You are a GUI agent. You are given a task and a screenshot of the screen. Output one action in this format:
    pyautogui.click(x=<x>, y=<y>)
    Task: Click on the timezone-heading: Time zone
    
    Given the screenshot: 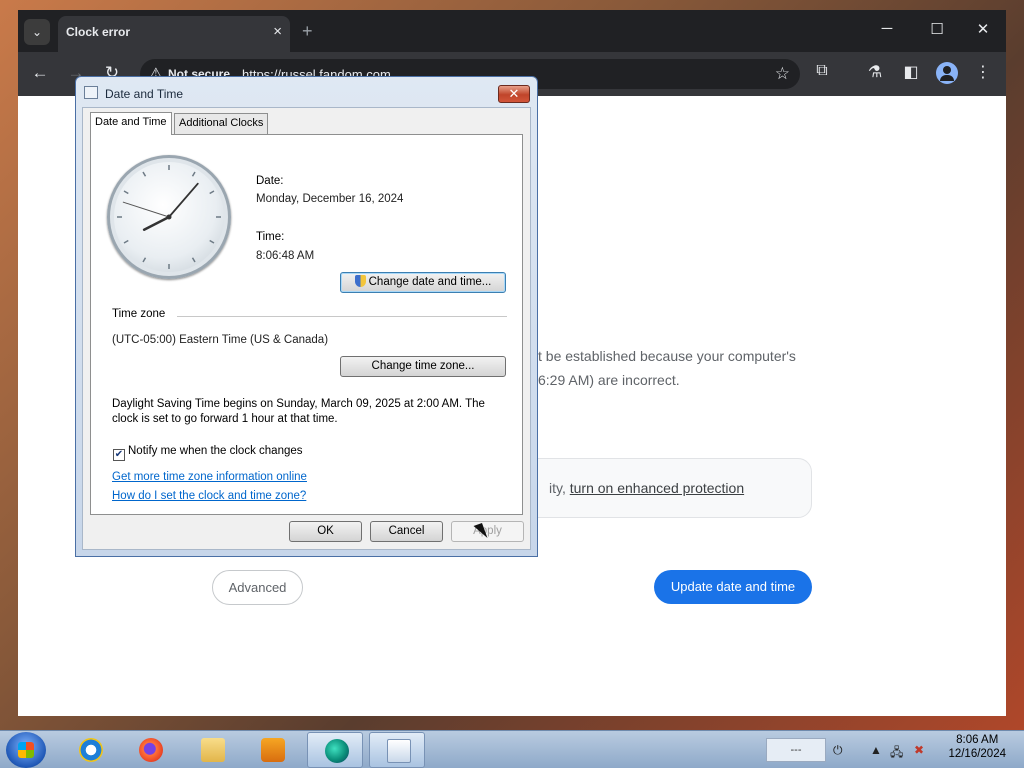 What is the action you would take?
    pyautogui.click(x=139, y=314)
    